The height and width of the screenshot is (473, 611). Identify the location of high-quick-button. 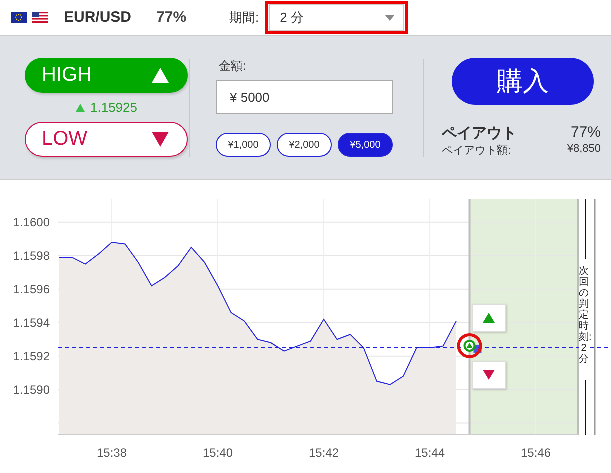
(489, 318).